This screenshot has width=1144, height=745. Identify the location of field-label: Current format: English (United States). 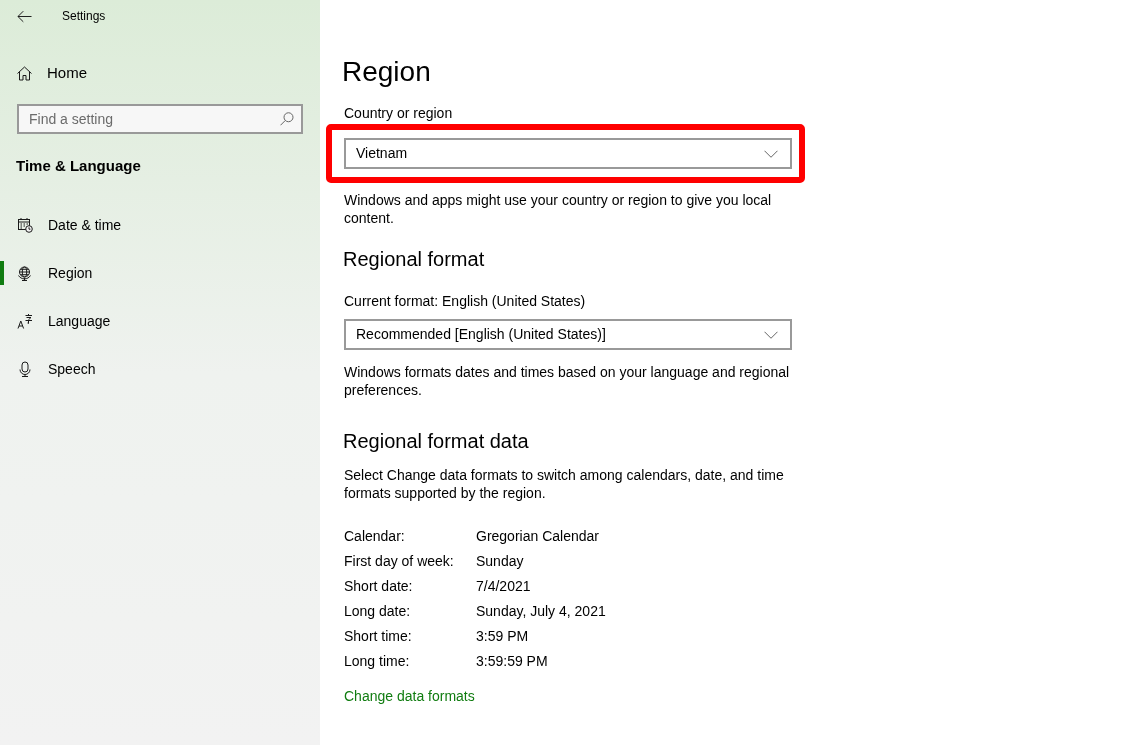
(465, 301).